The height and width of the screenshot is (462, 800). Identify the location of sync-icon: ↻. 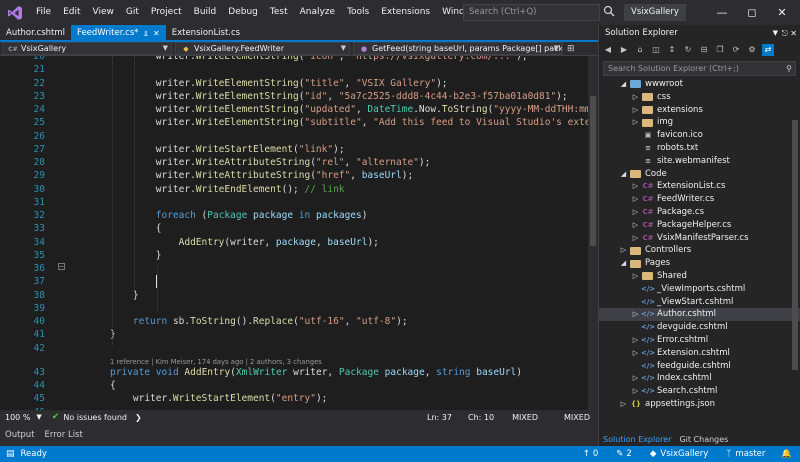
(688, 50).